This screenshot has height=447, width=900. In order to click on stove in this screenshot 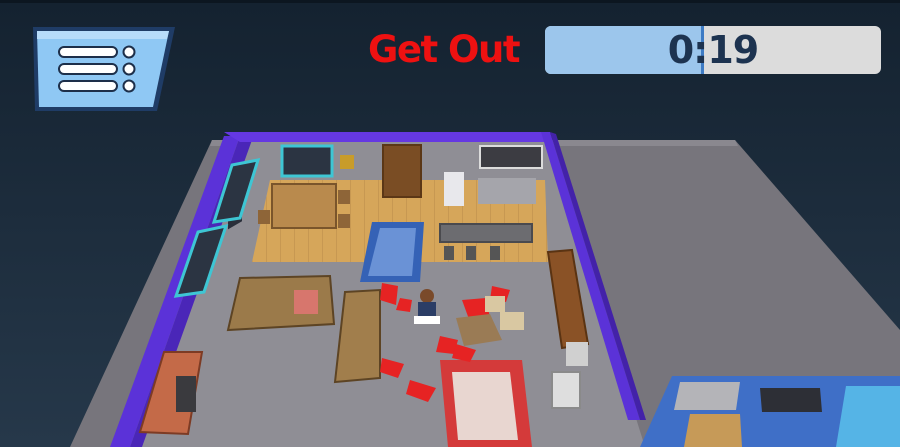, I will do `click(507, 191)`.